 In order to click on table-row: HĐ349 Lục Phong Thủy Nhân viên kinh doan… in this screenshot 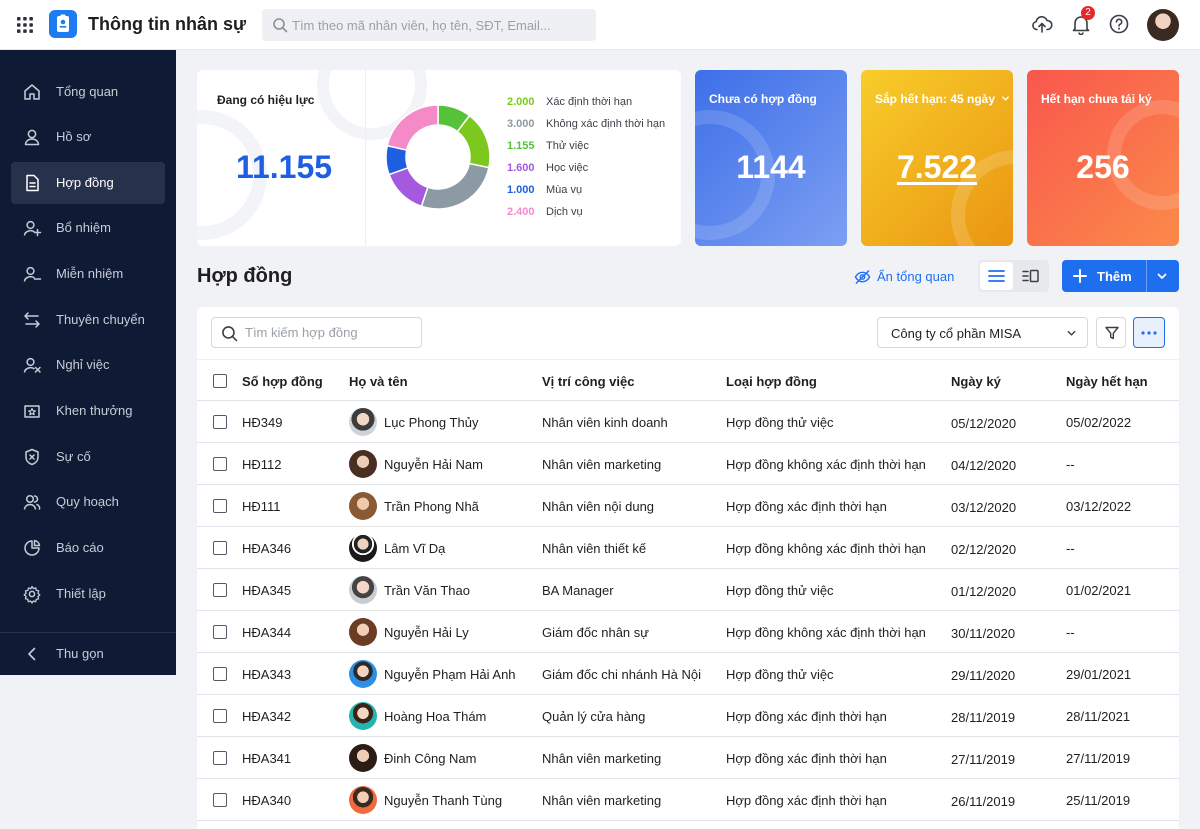, I will do `click(688, 422)`.